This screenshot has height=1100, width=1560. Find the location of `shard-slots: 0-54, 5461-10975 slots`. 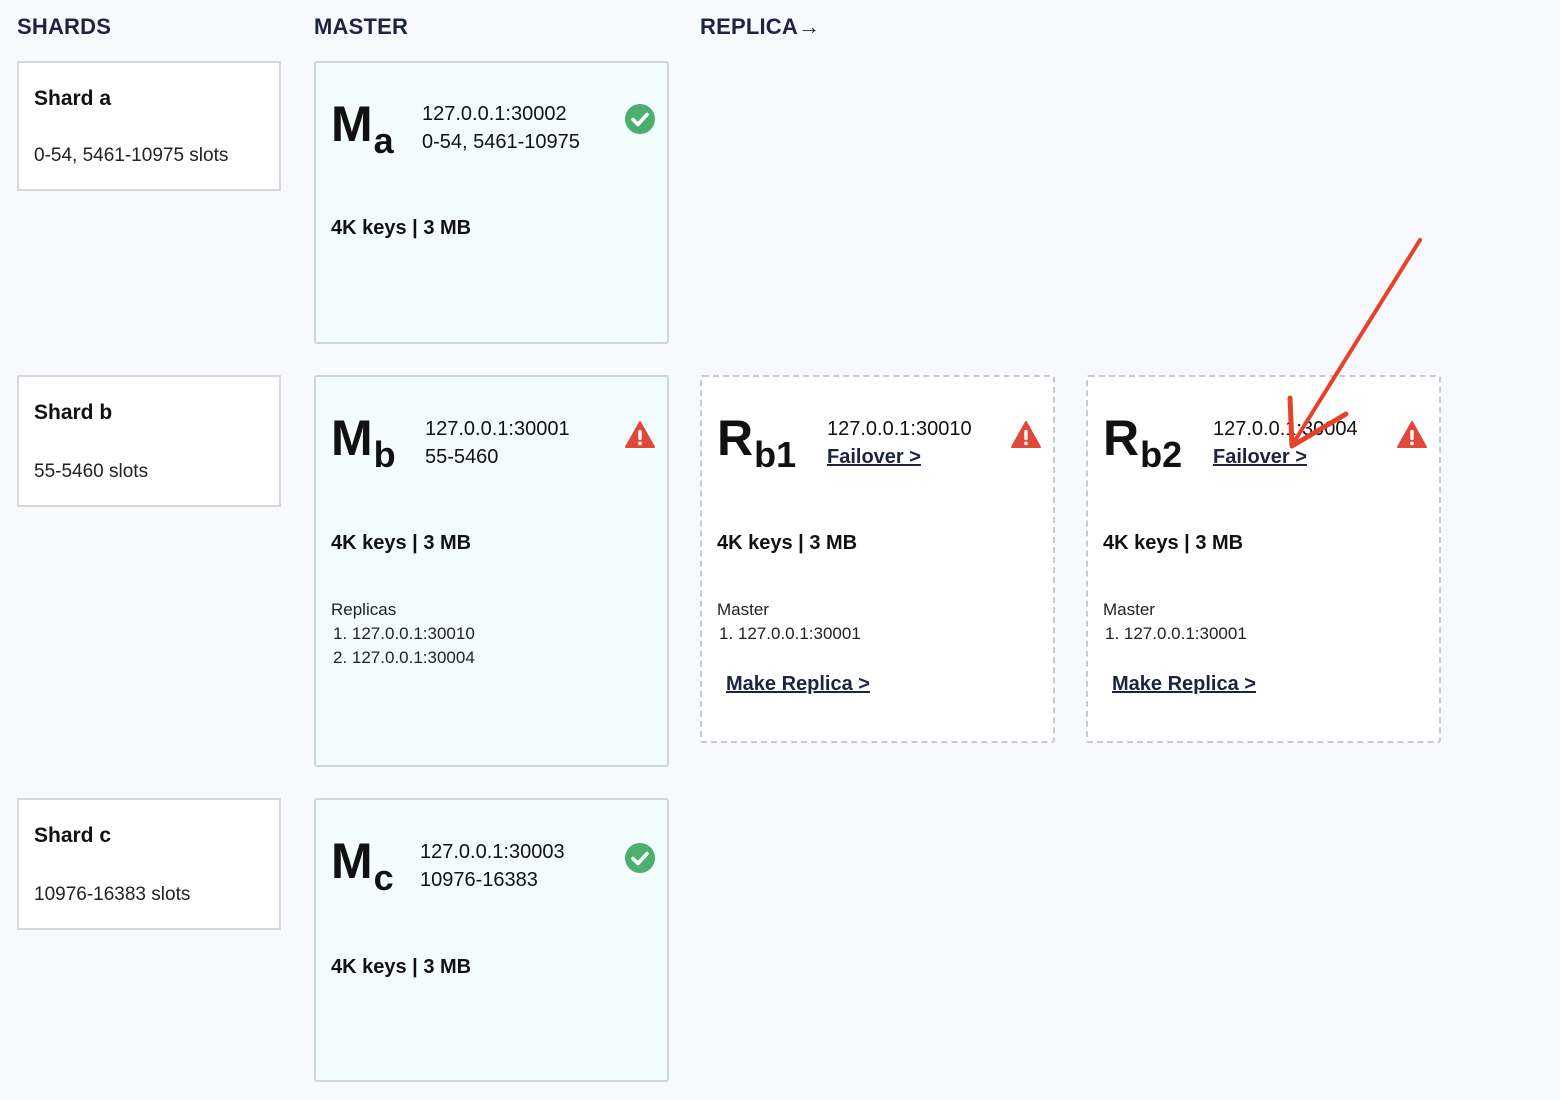

shard-slots: 0-54, 5461-10975 slots is located at coordinates (131, 155).